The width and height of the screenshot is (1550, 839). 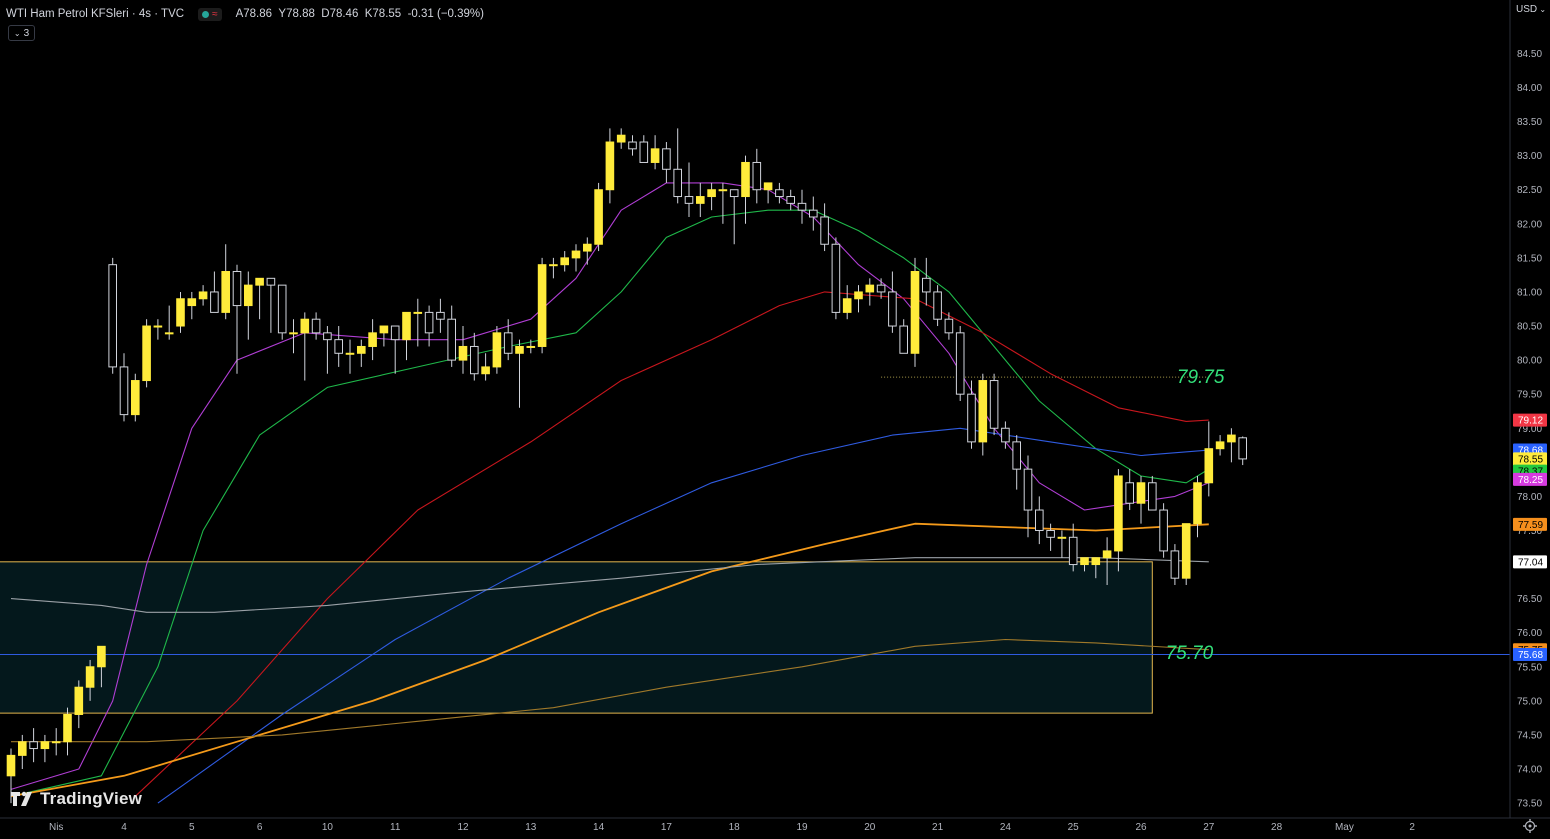 I want to click on gear-icon, so click(x=1530, y=826).